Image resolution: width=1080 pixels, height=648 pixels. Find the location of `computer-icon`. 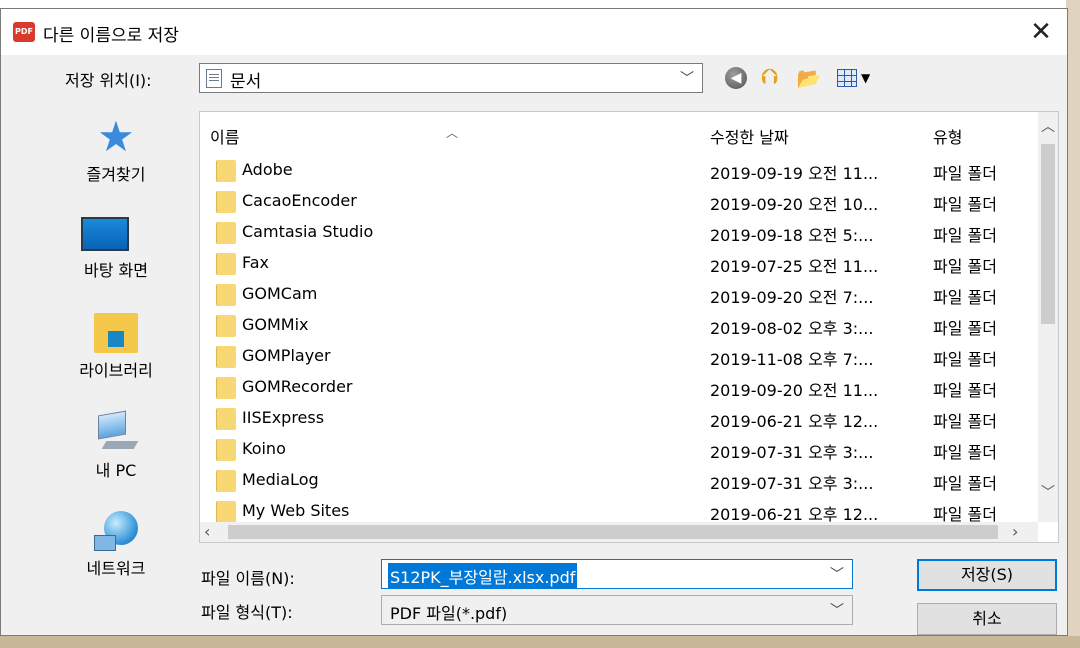

computer-icon is located at coordinates (116, 431).